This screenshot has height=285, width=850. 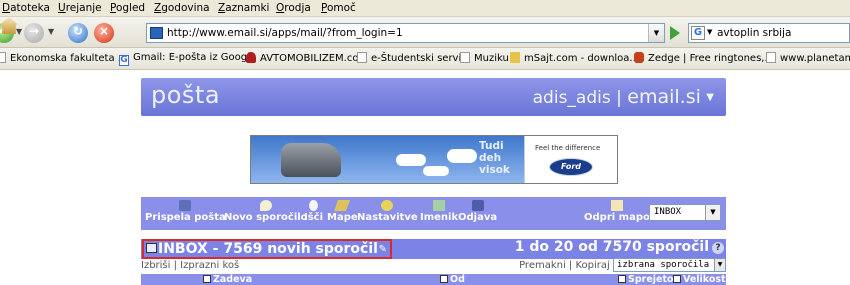 I want to click on go-icon, so click(x=675, y=33).